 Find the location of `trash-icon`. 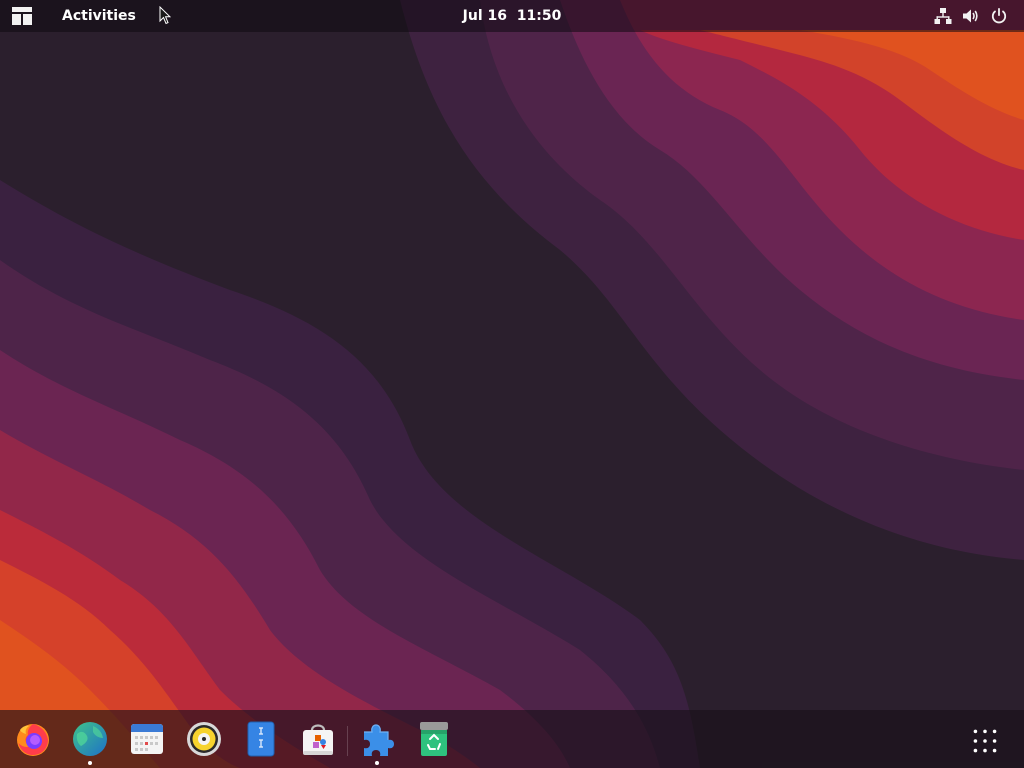

trash-icon is located at coordinates (434, 739).